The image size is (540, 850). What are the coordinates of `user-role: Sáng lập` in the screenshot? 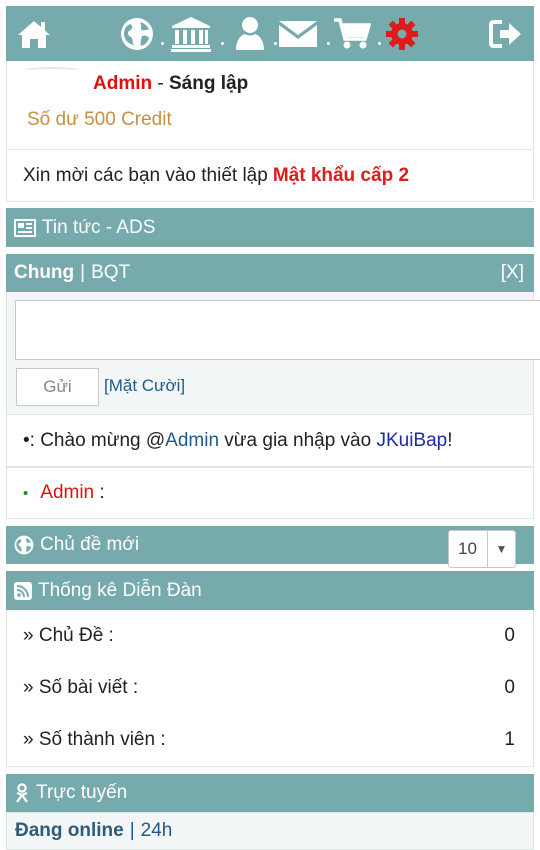 It's located at (209, 83).